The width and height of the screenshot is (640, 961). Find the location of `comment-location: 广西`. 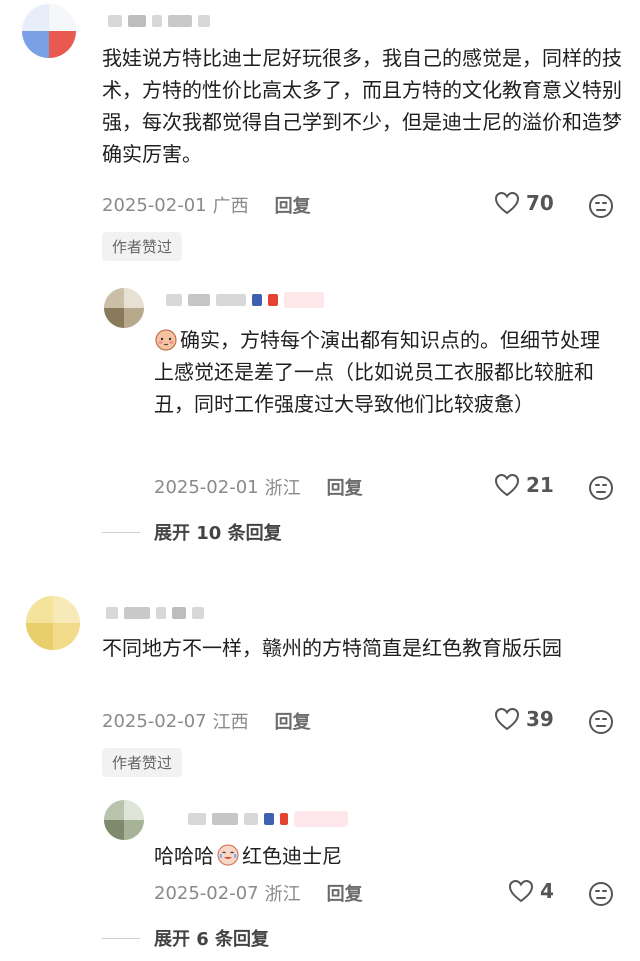

comment-location: 广西 is located at coordinates (230, 206).